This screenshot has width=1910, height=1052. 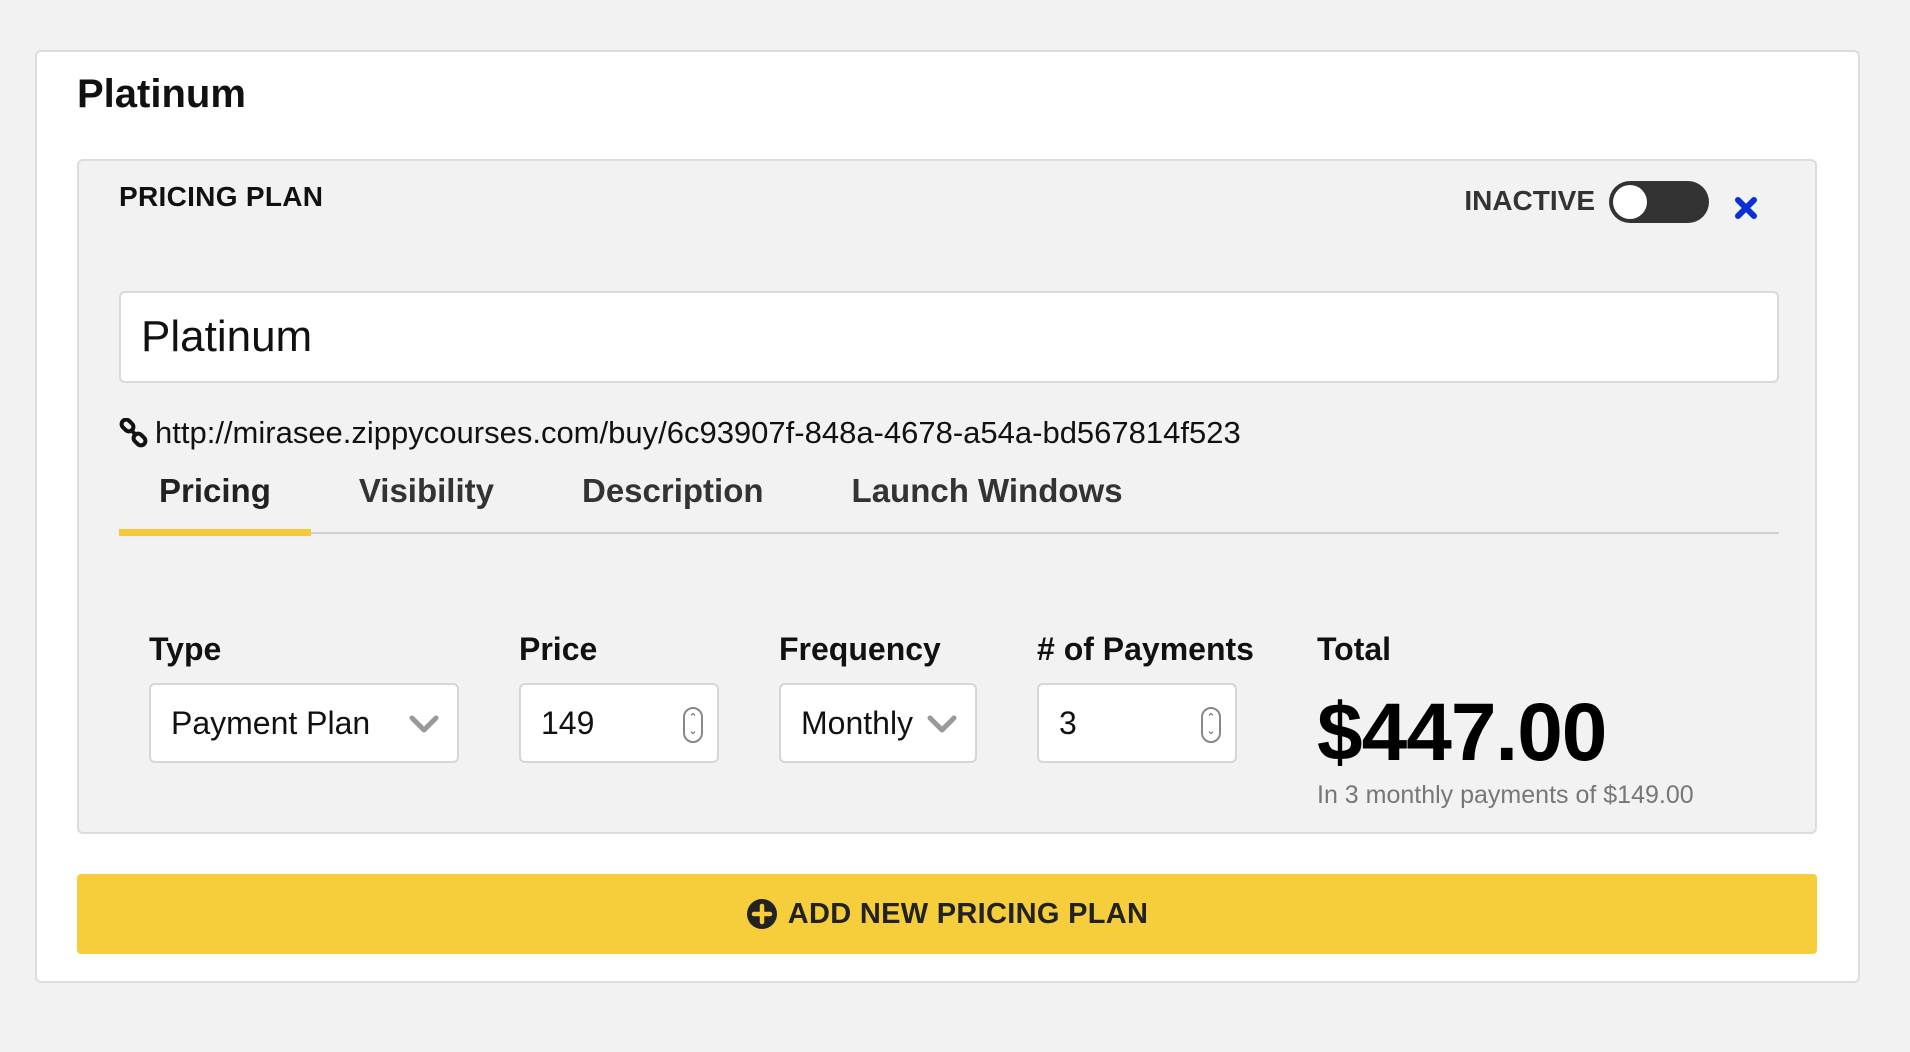 What do you see at coordinates (987, 497) in the screenshot?
I see `tab-launch-windows: Launch Windows` at bounding box center [987, 497].